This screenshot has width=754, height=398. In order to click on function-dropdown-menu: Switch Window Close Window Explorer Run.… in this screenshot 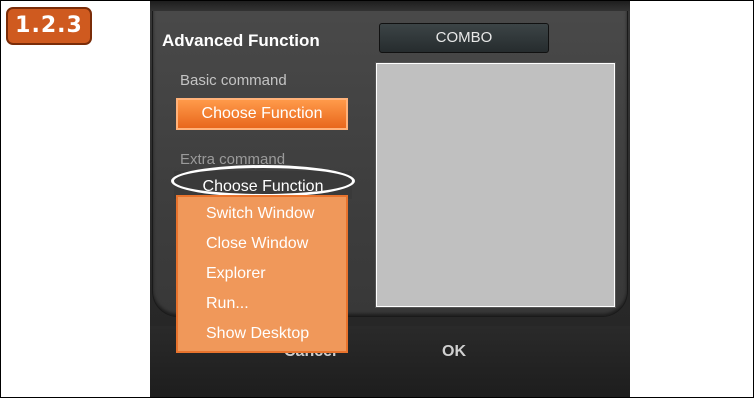, I will do `click(262, 274)`.